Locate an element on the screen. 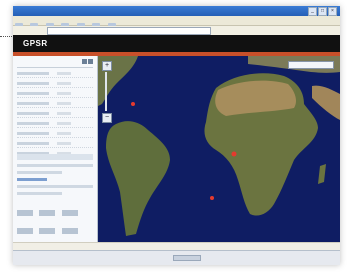 Image resolution: width=347 pixels, height=273 pixels. app-header: GPSR is located at coordinates (176, 43).